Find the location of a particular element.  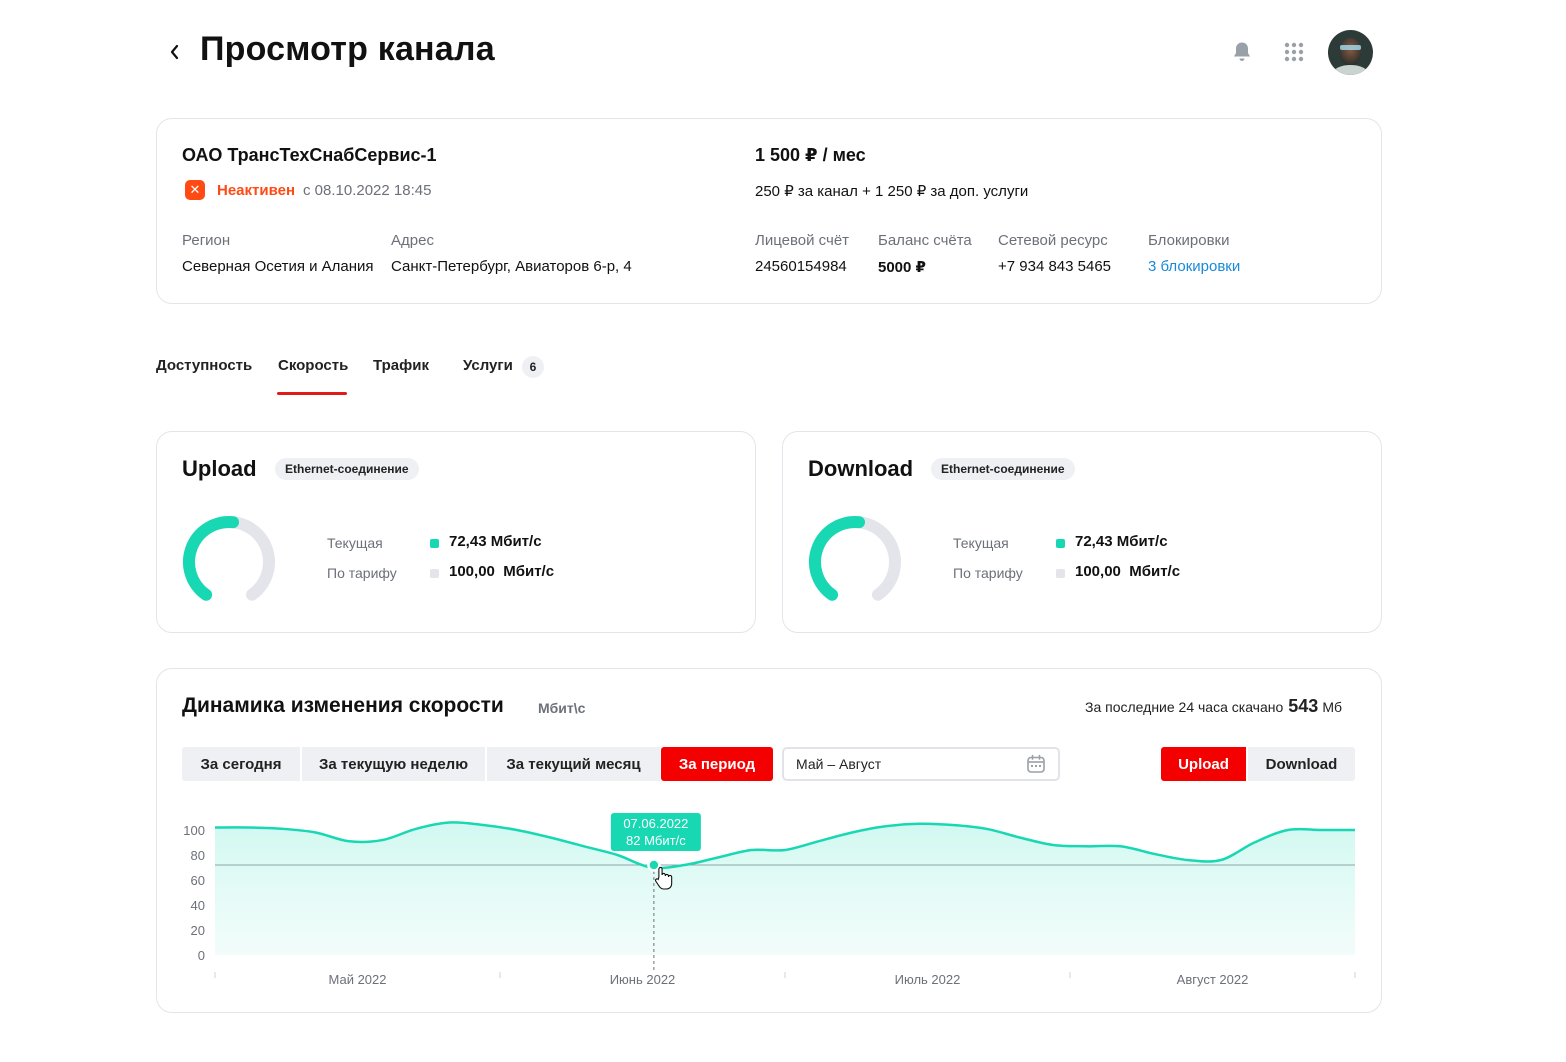

upload-gauge is located at coordinates (229, 558).